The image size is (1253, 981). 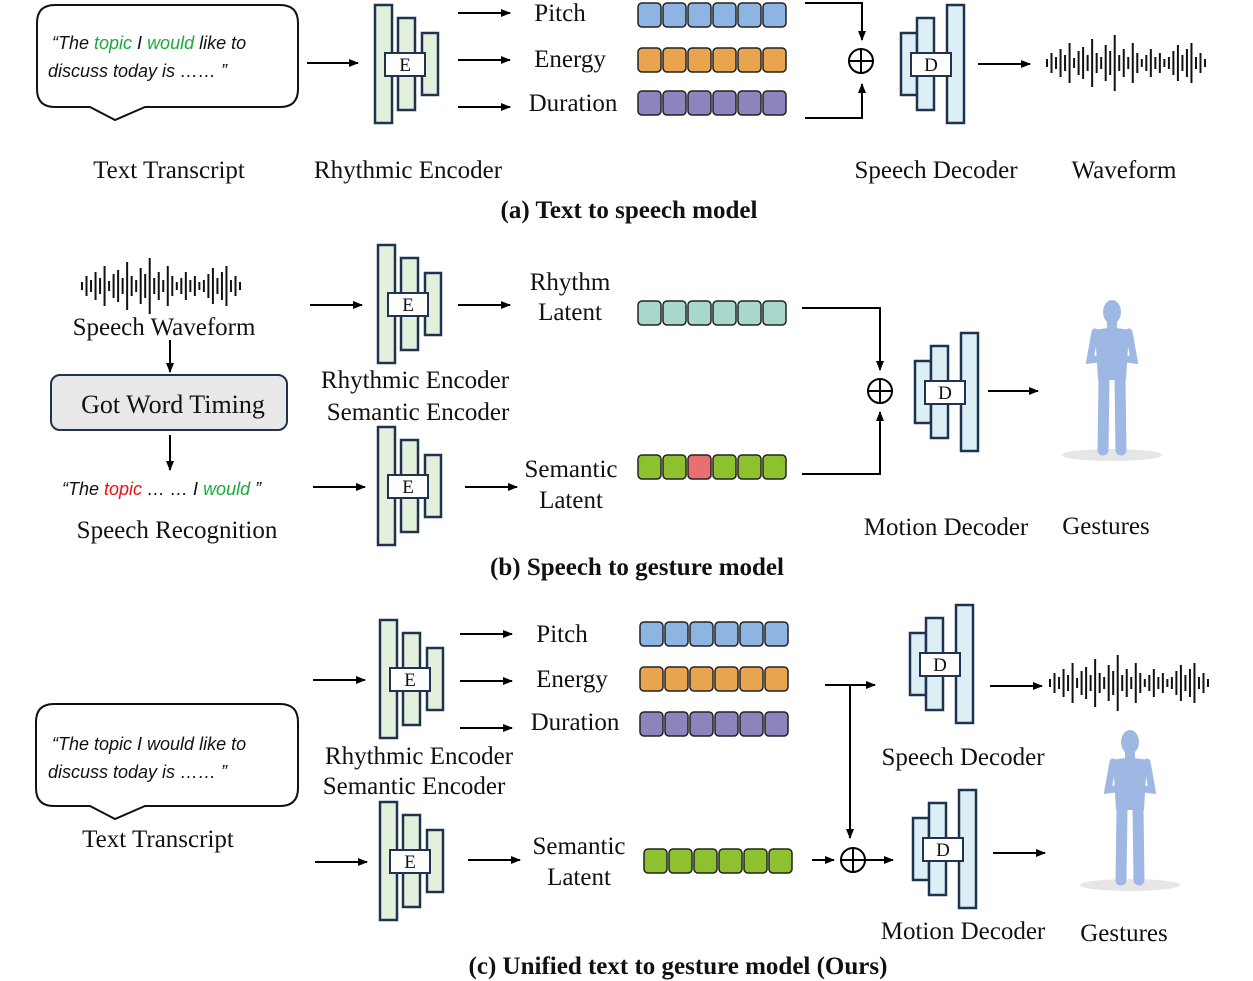 What do you see at coordinates (164, 327) in the screenshot?
I see `speech-waveform-label: Speech Waveform` at bounding box center [164, 327].